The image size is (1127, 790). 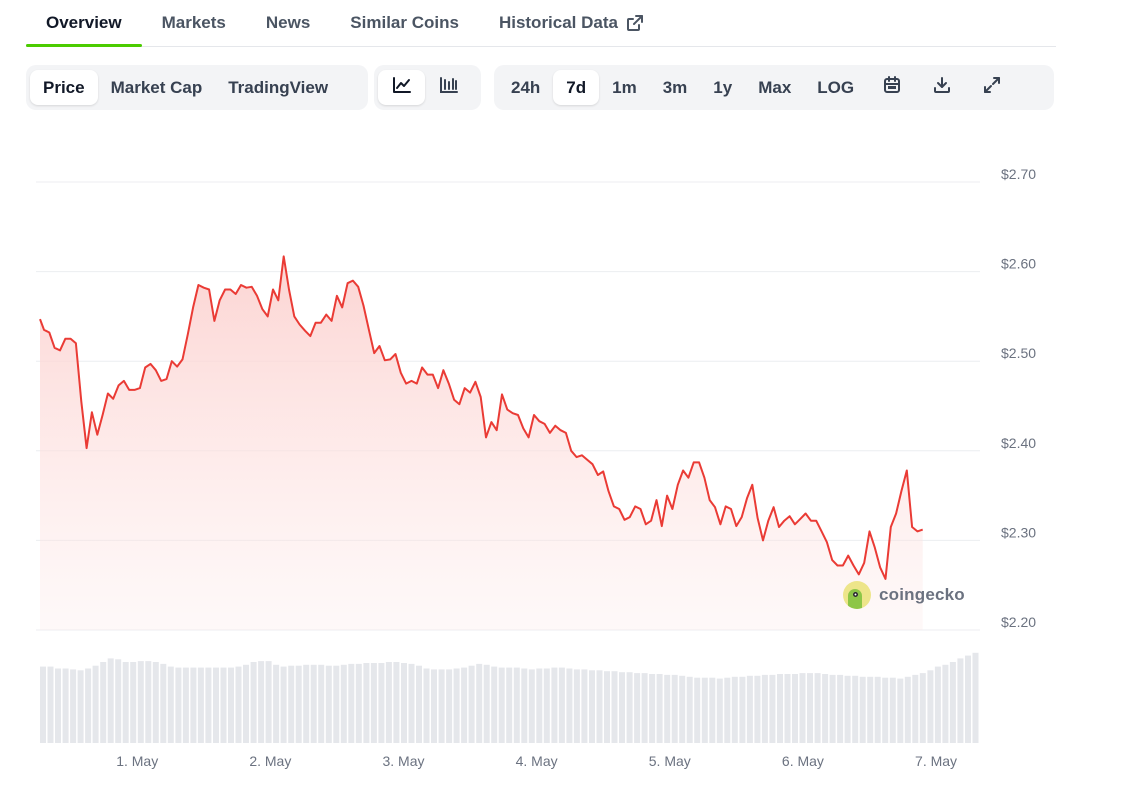 I want to click on tab-label: Historical Data, so click(x=558, y=22).